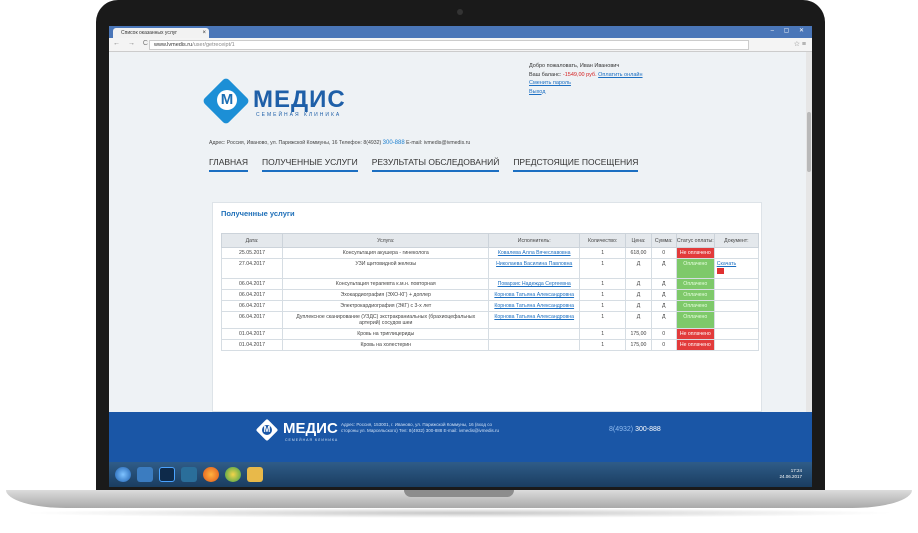 This screenshot has width=918, height=533. I want to click on menu-item-home: ГЛАВНАЯ, so click(228, 164).